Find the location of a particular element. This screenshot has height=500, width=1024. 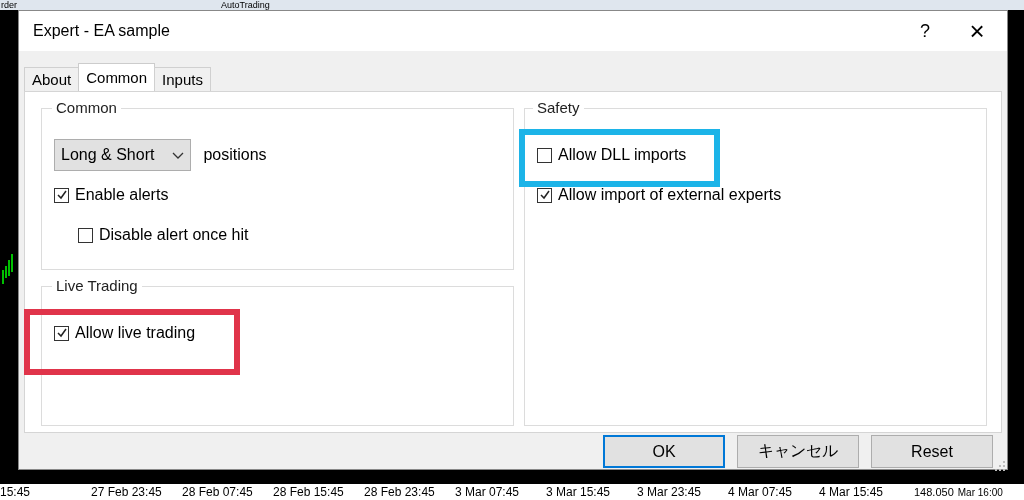

checkbox: Allow live trading is located at coordinates (125, 333).